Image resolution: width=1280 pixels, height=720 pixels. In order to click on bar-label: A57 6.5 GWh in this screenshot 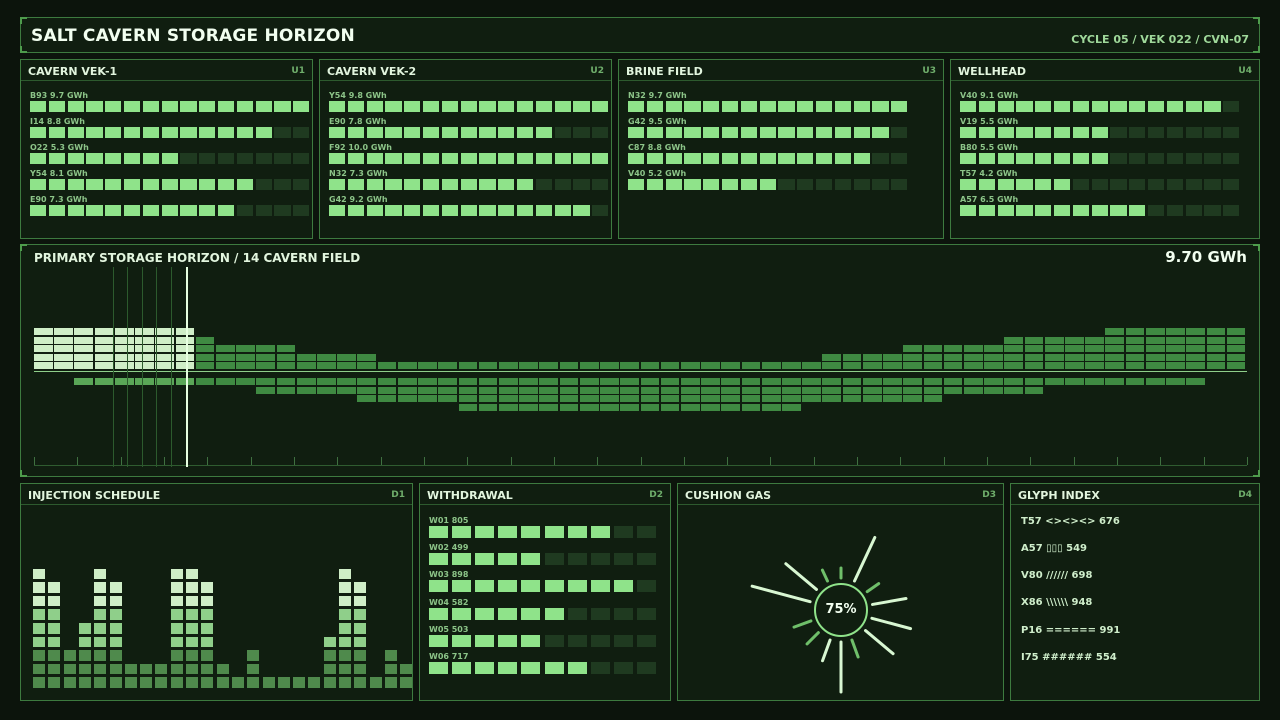, I will do `click(989, 199)`.